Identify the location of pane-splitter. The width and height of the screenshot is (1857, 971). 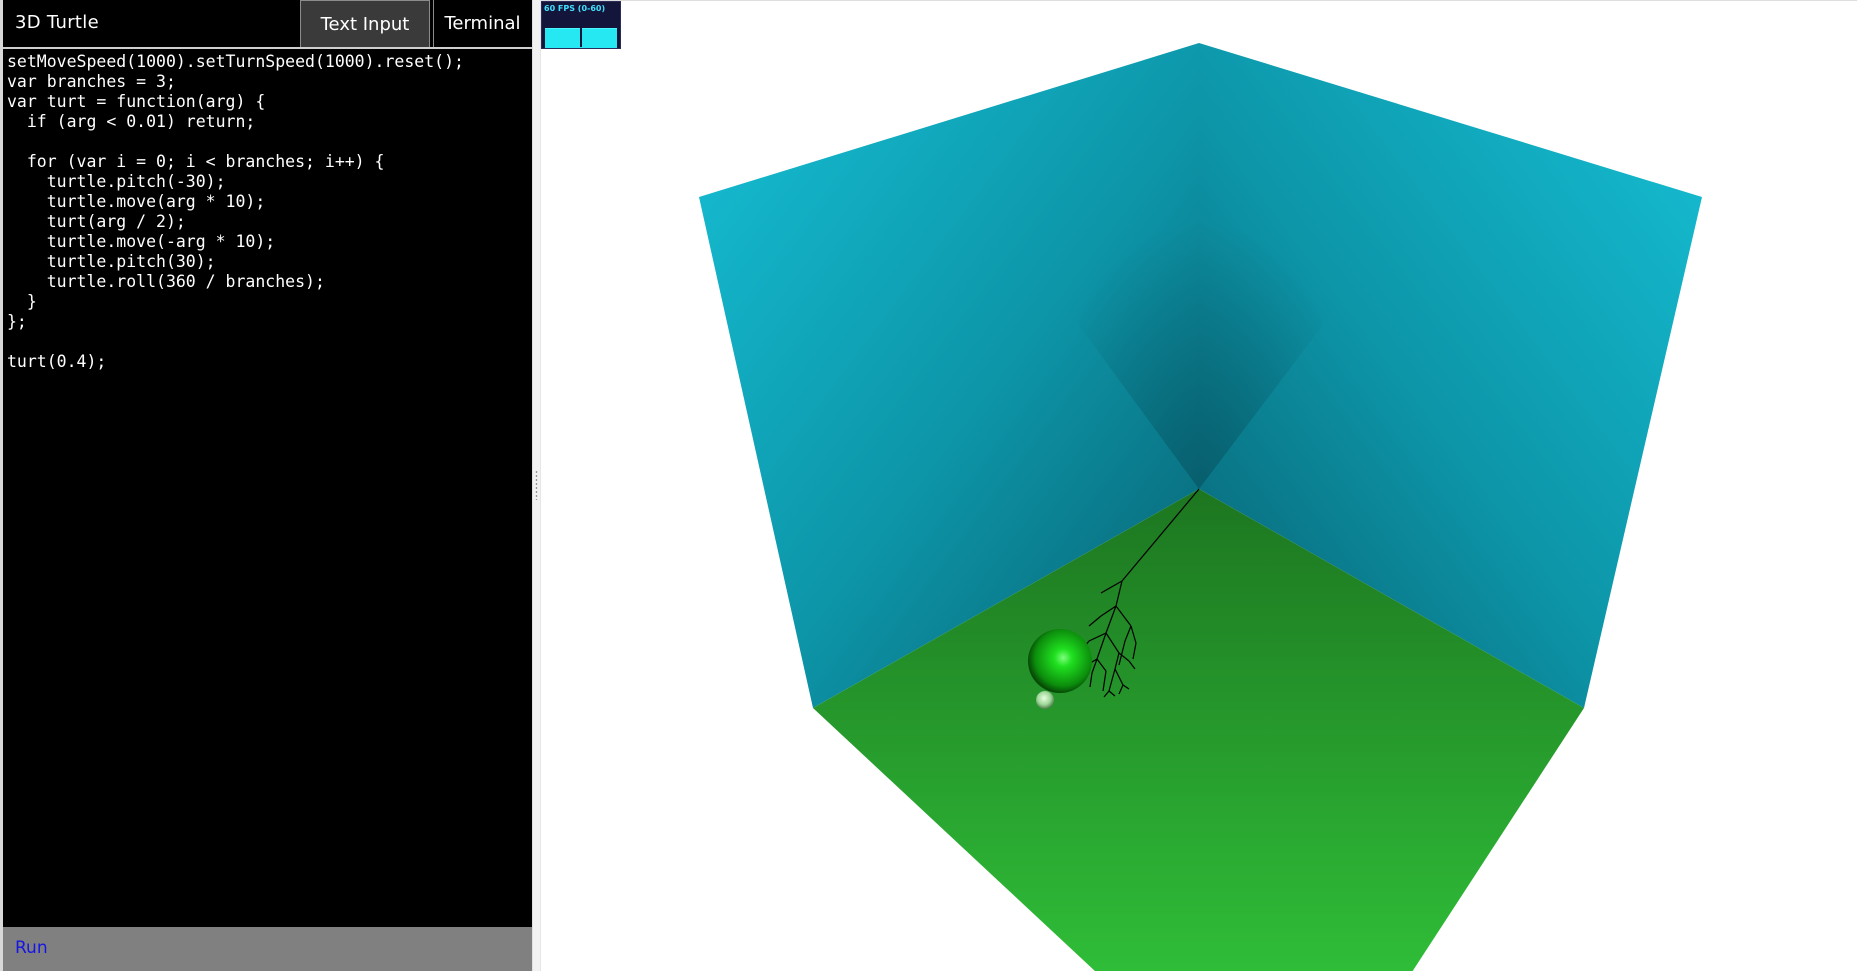
(536, 485).